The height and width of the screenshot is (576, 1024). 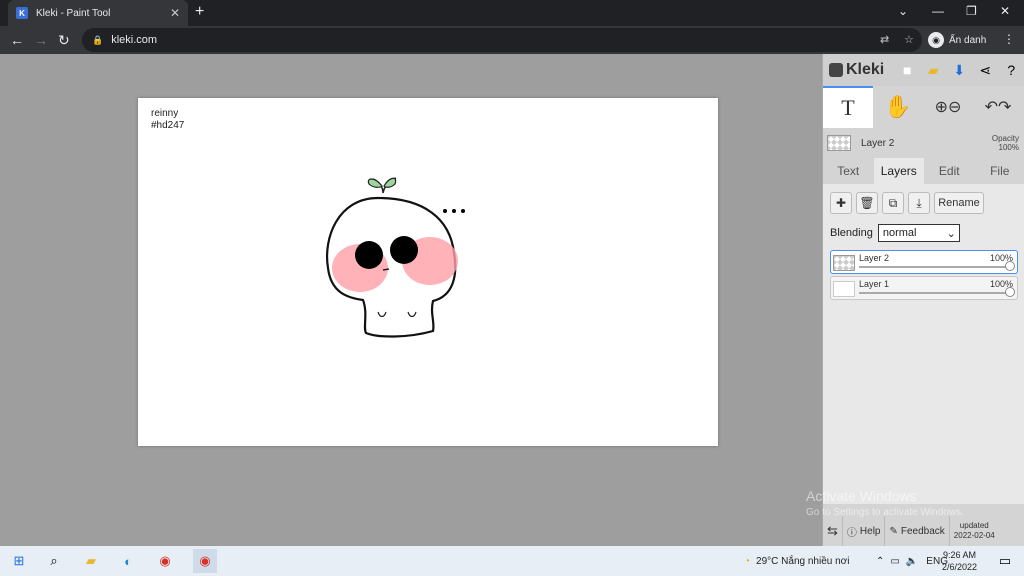 I want to click on minimize-icon: —, so click(x=938, y=11).